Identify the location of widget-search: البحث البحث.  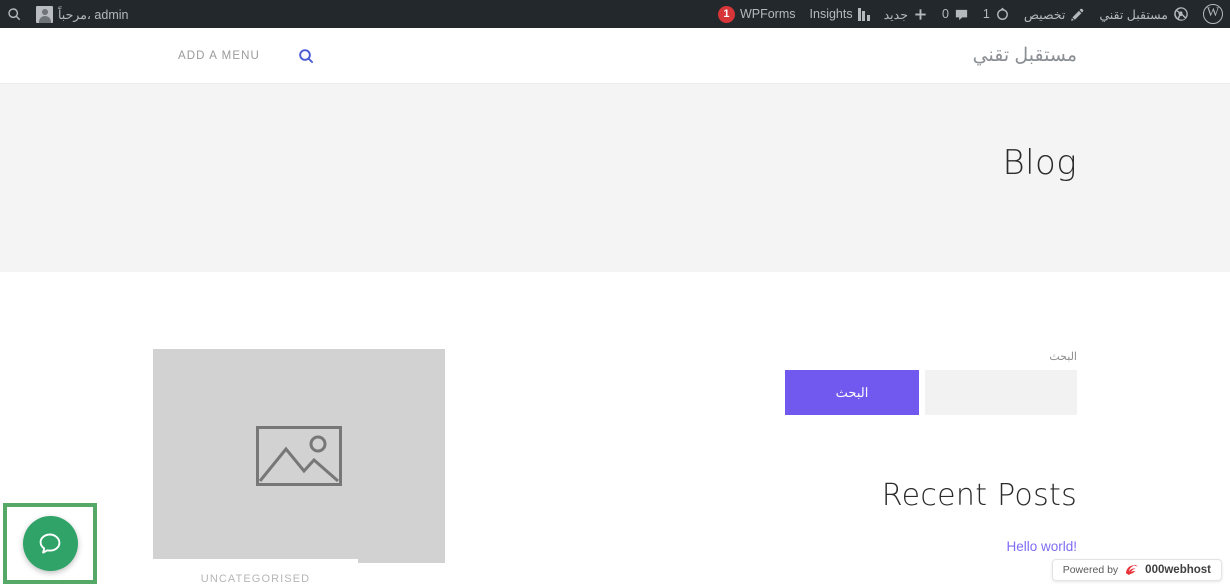
(931, 382).